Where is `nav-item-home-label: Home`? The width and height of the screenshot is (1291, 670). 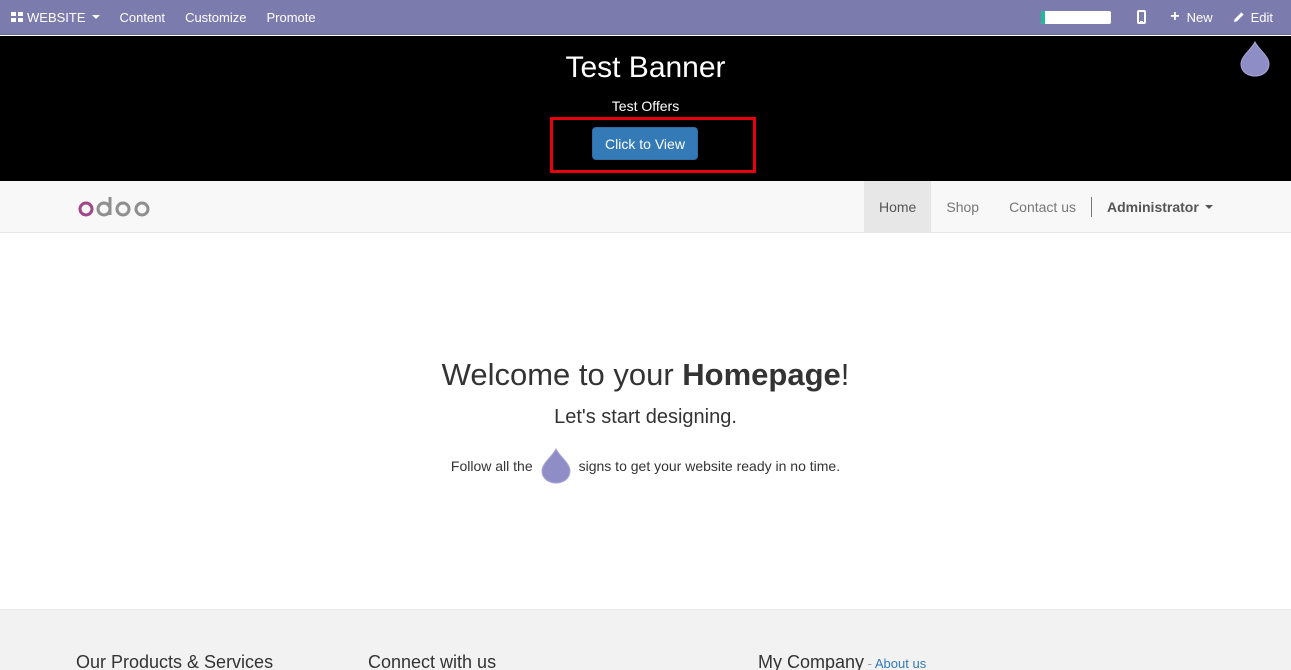 nav-item-home-label: Home is located at coordinates (898, 206).